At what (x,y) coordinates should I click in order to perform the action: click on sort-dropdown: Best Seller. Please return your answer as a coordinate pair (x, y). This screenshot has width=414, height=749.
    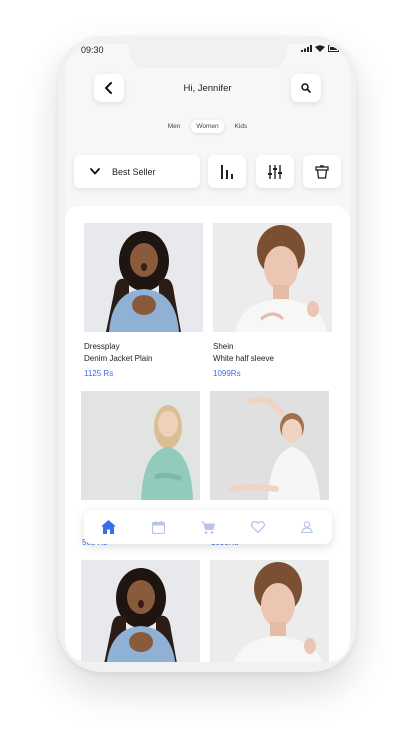
    Looking at the image, I should click on (137, 171).